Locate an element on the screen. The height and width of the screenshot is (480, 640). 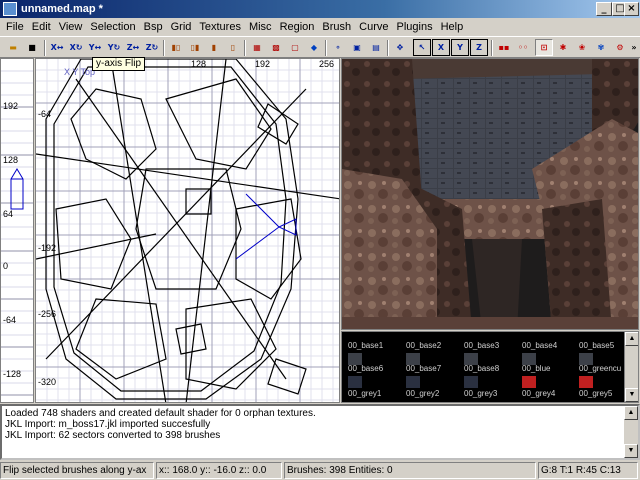
menu-file: File is located at coordinates (15, 27).